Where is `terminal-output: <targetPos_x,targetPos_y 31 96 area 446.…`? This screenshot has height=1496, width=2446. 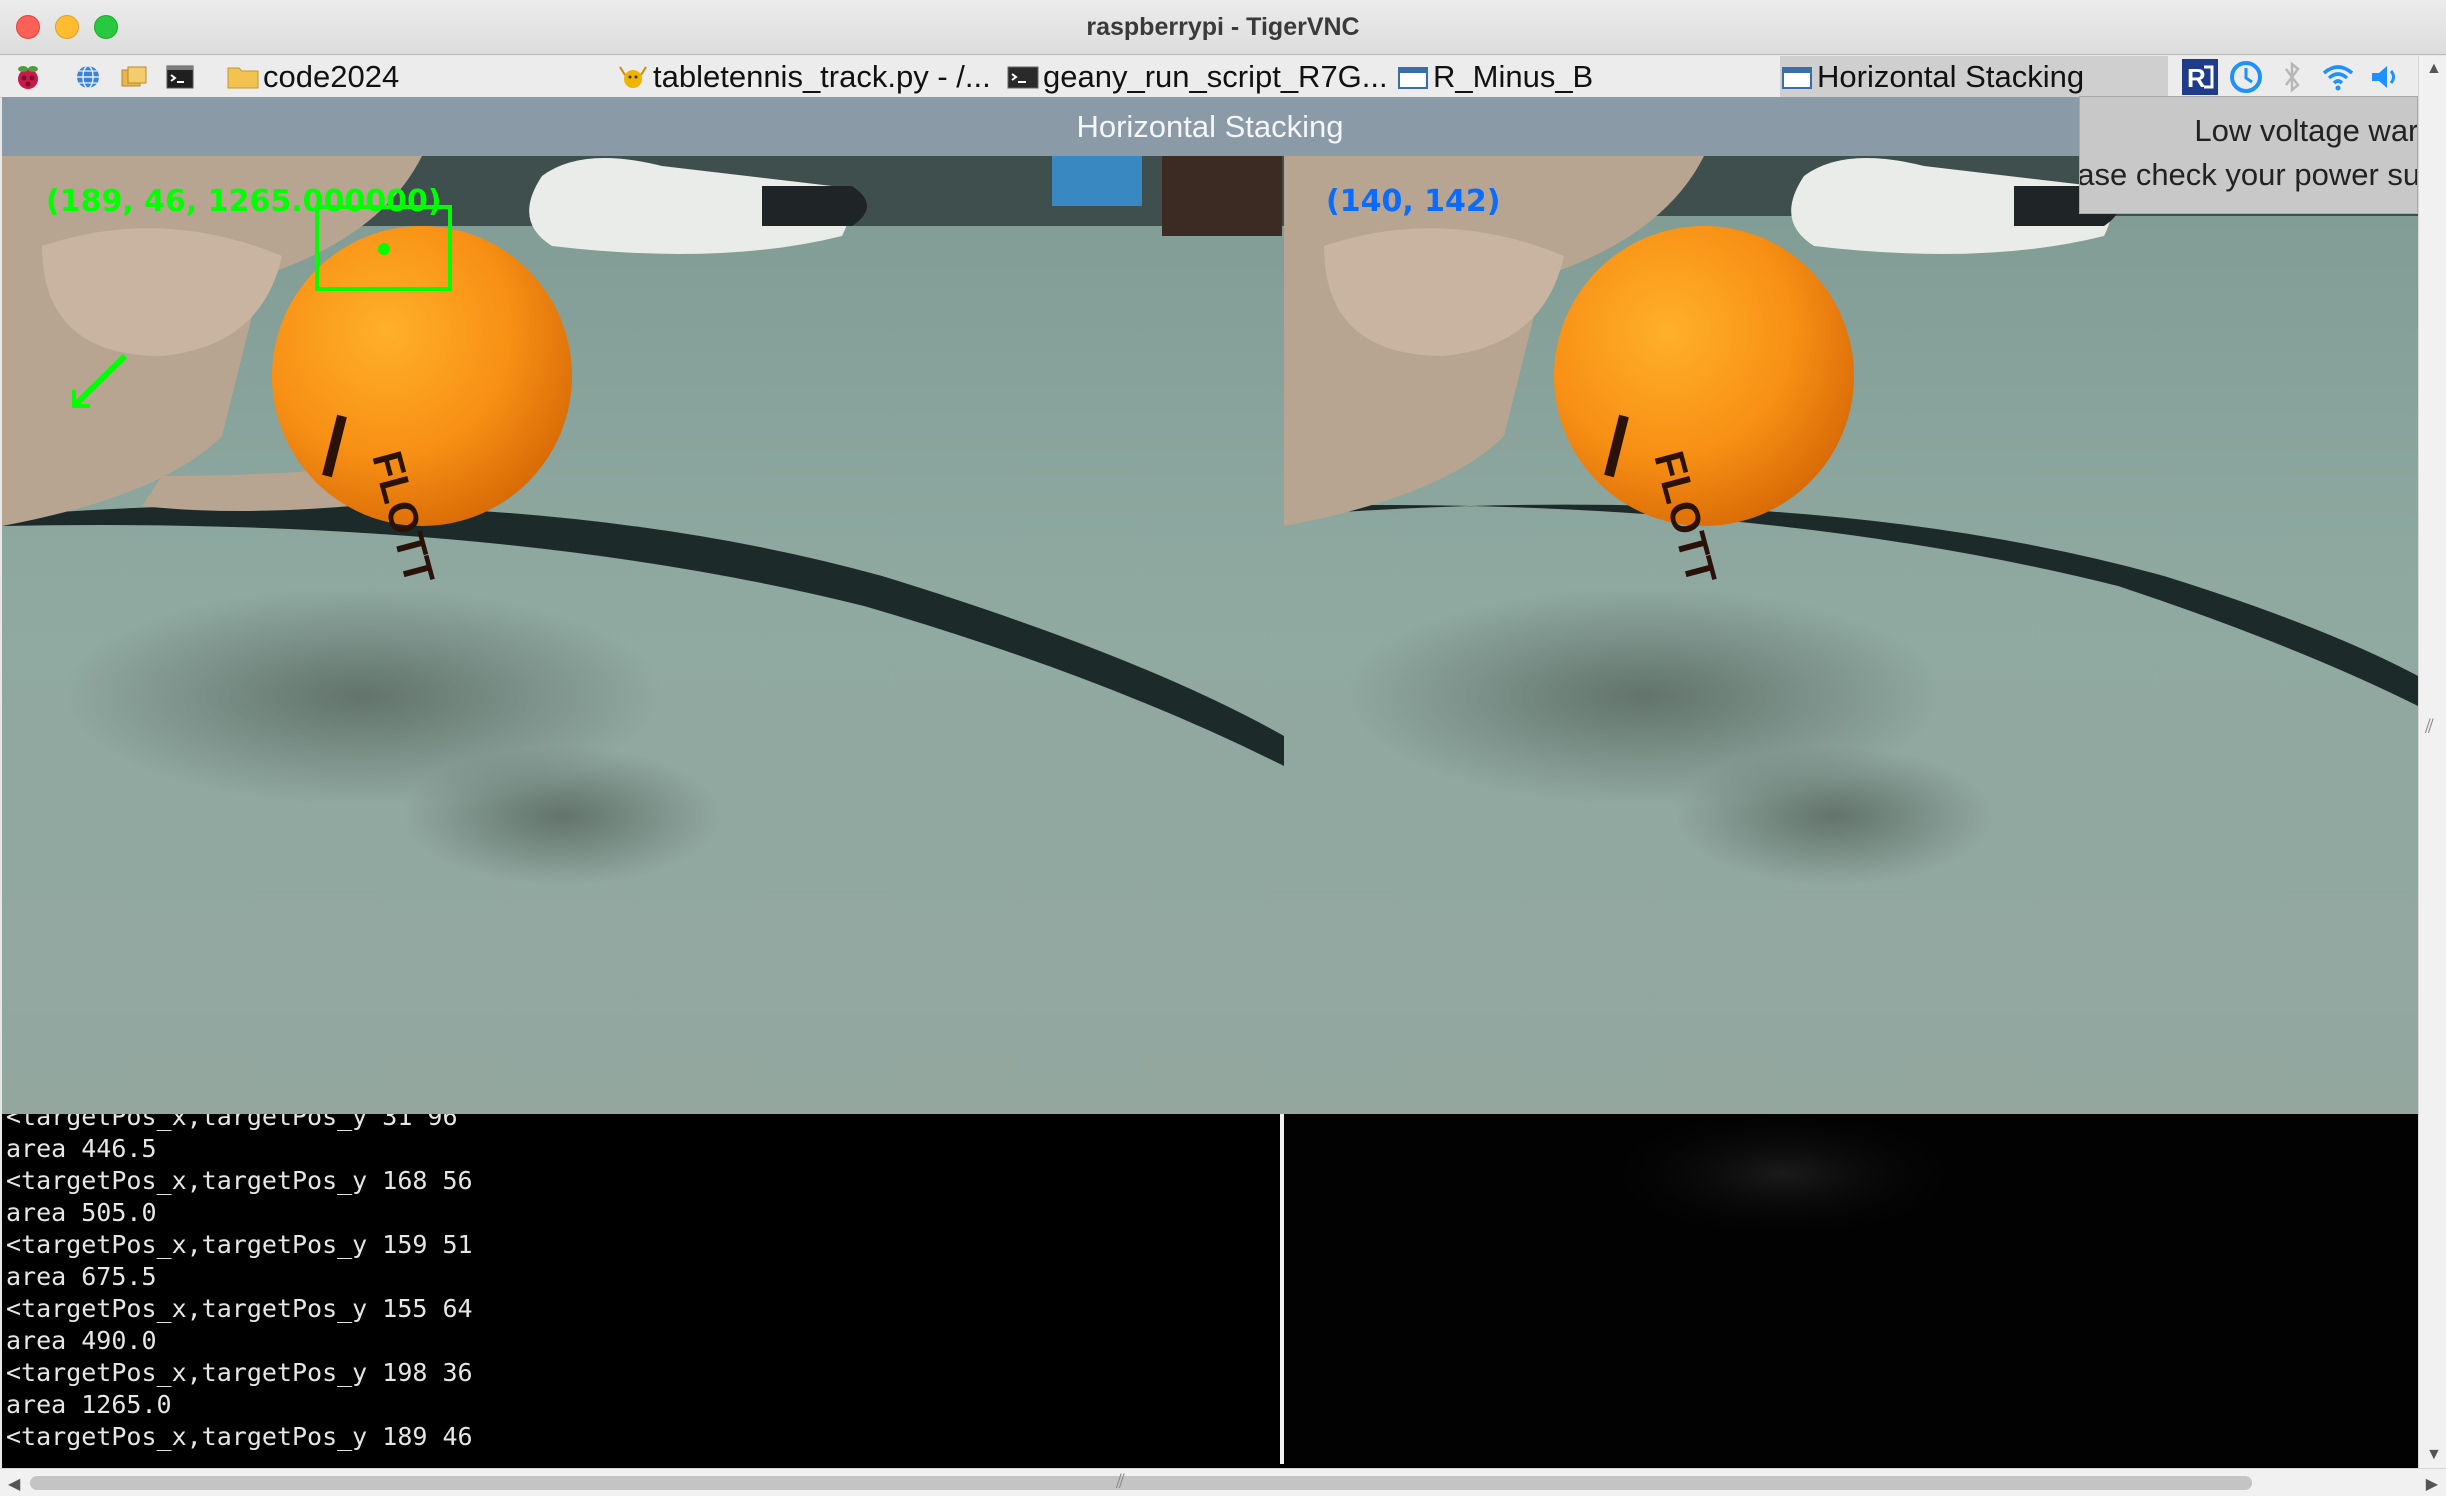
terminal-output: <targetPos_x,targetPos_y 31 96 area 446.… is located at coordinates (641, 1289).